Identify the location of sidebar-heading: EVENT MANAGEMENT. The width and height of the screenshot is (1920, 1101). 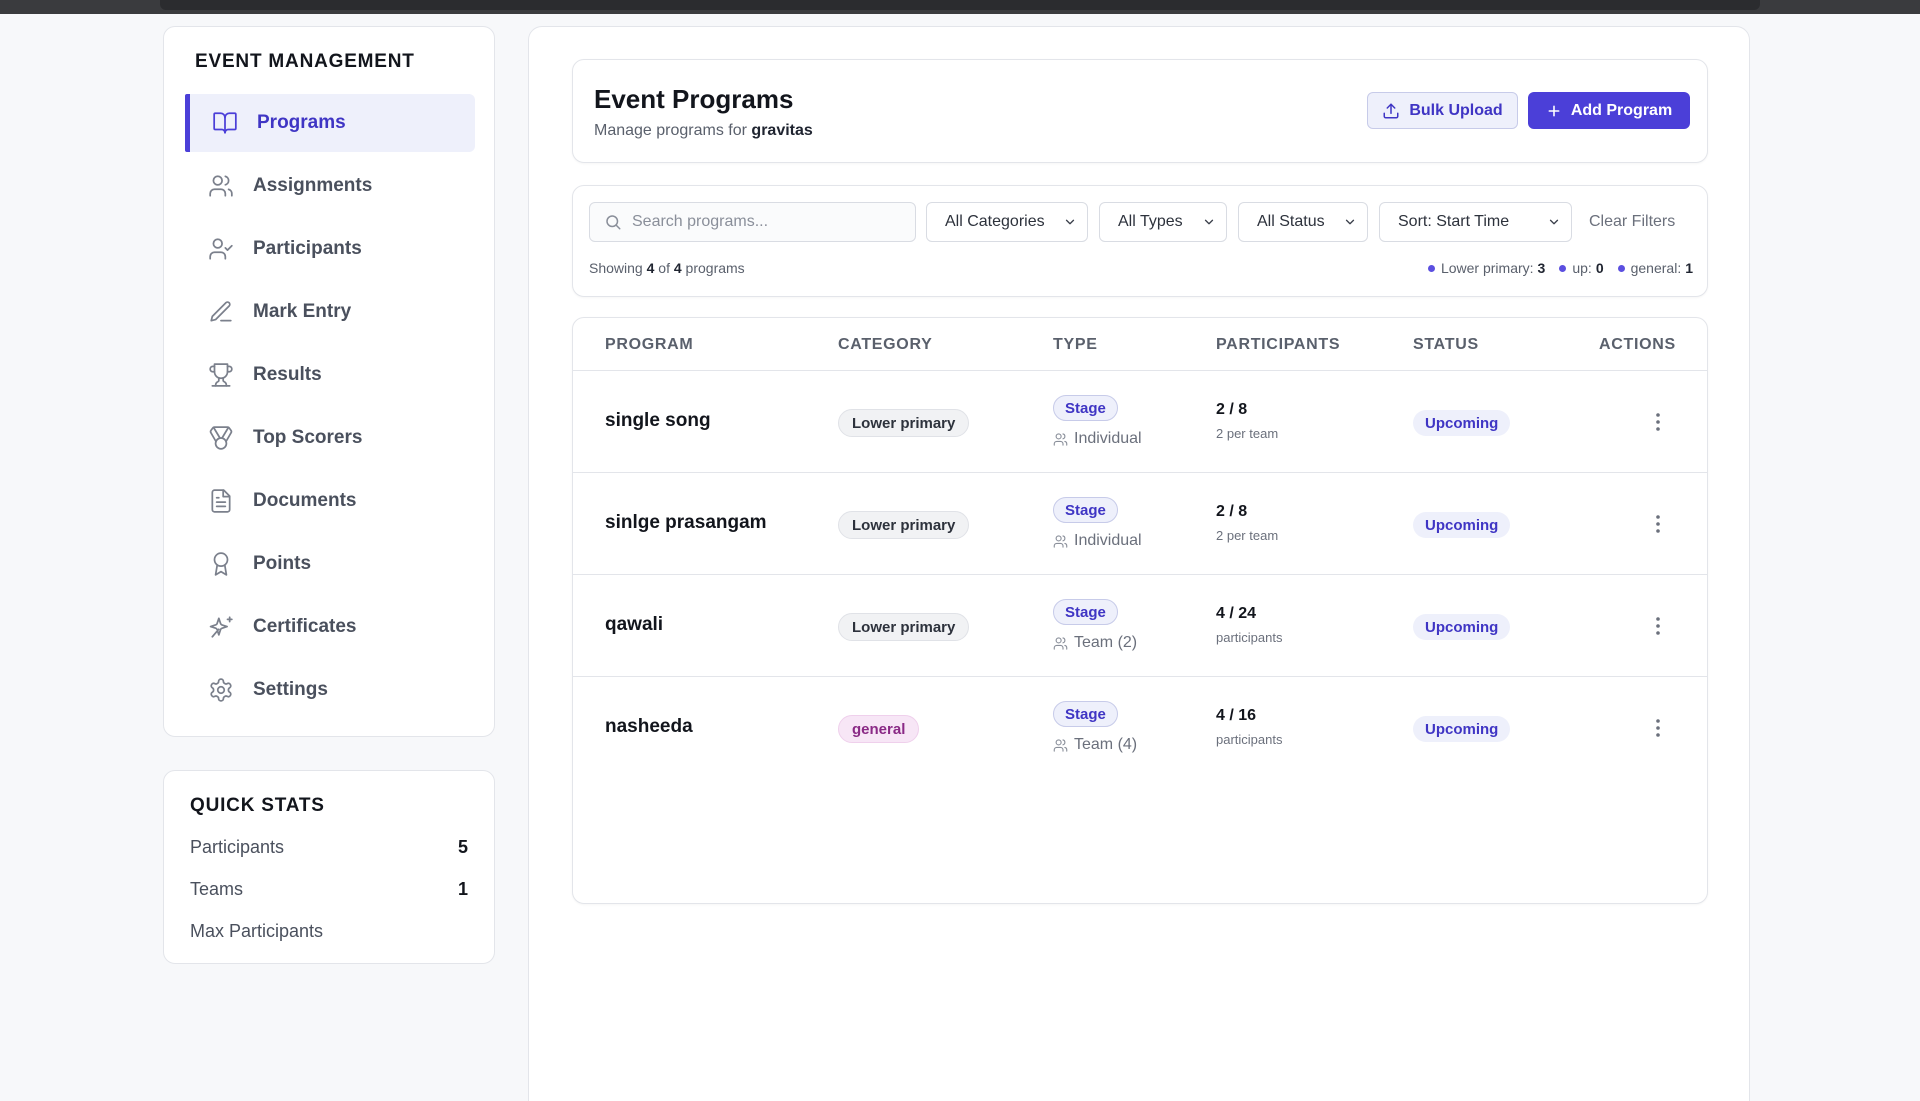
(305, 61).